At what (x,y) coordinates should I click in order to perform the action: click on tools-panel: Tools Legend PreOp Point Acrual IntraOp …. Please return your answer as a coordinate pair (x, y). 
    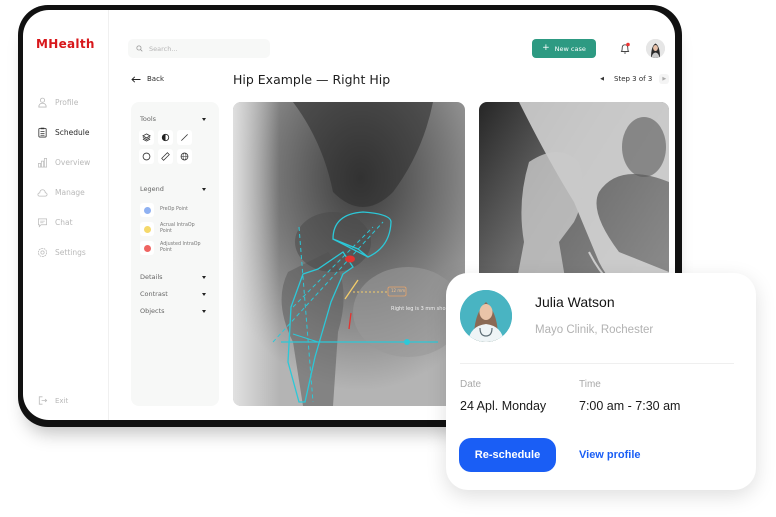
    Looking at the image, I should click on (175, 254).